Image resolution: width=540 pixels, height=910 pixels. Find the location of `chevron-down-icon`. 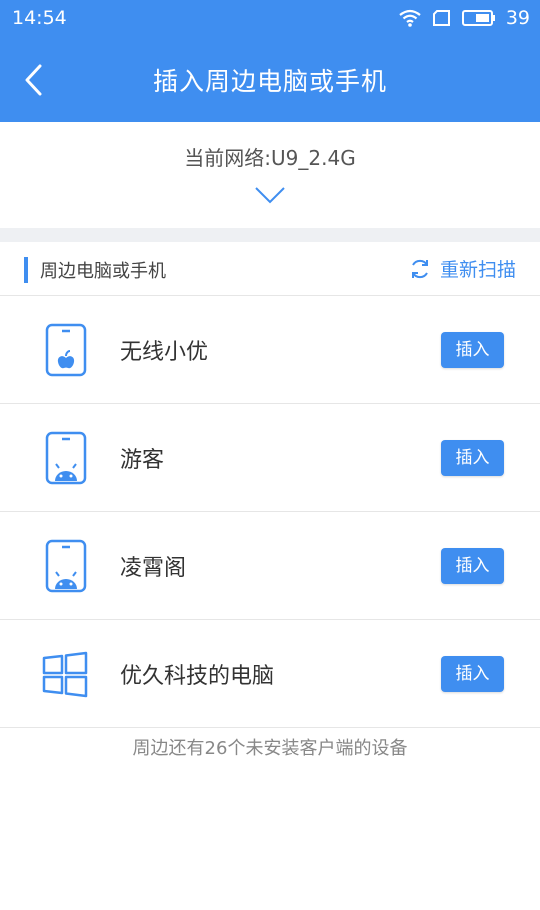

chevron-down-icon is located at coordinates (270, 195).